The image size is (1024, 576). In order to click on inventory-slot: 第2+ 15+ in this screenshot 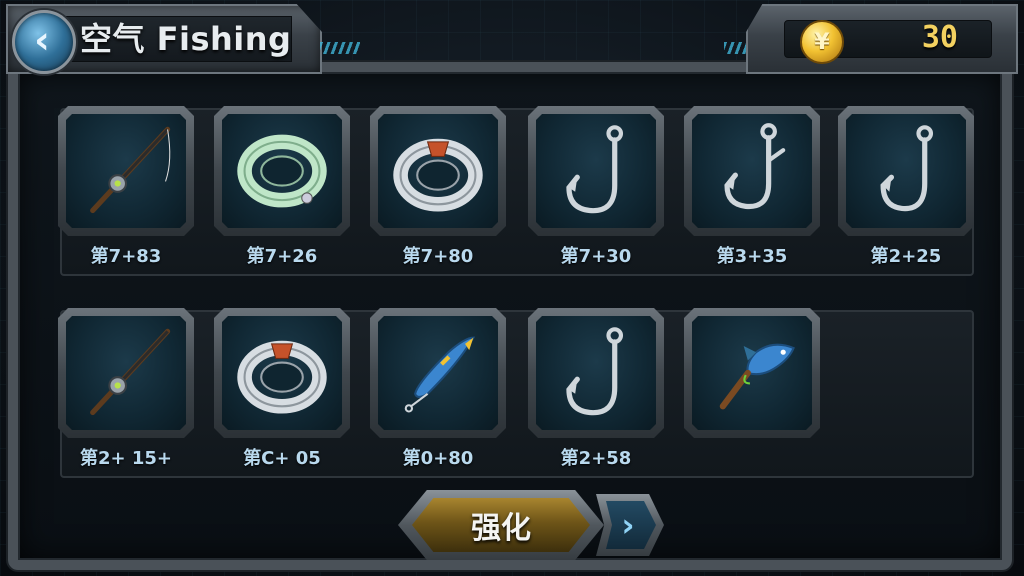, I will do `click(126, 393)`.